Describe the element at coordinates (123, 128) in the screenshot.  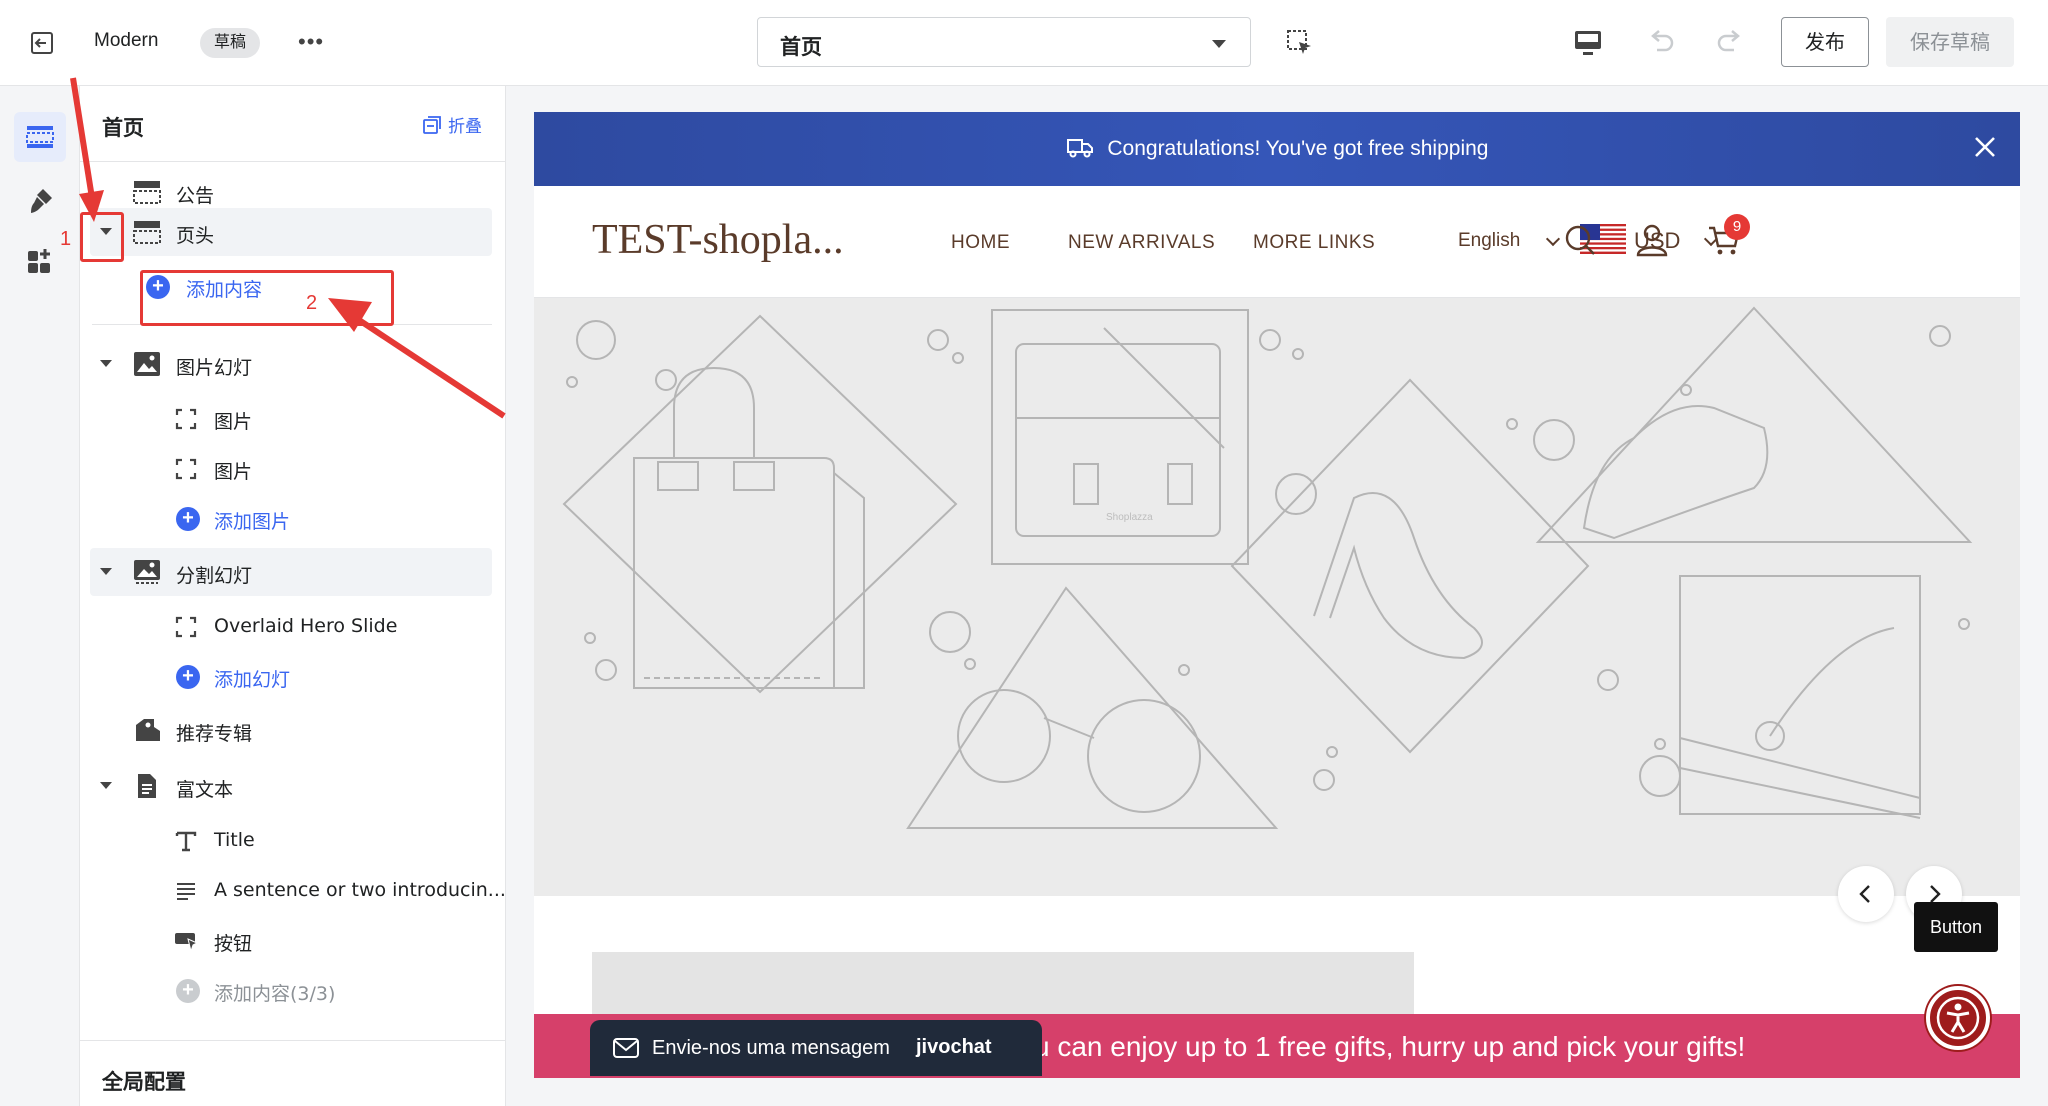
I see `sidebar-title: 首页` at that location.